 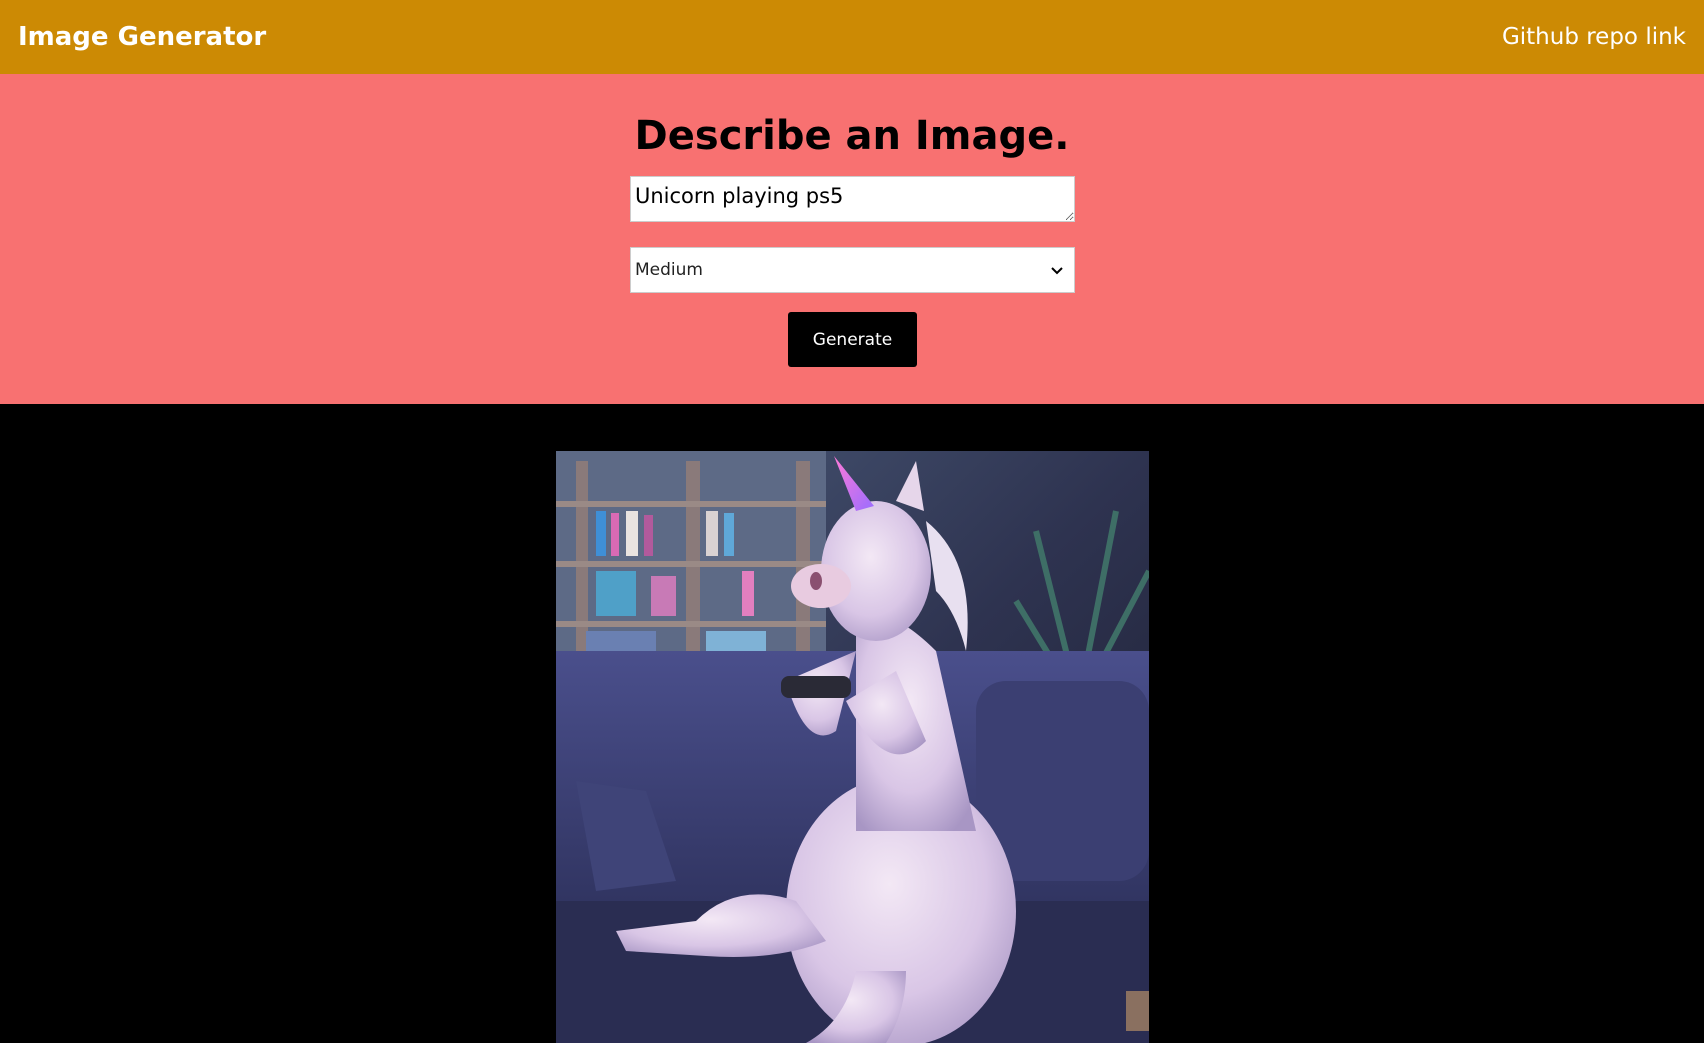 I want to click on prompt-input: Unicorn playing ps5, so click(x=852, y=199).